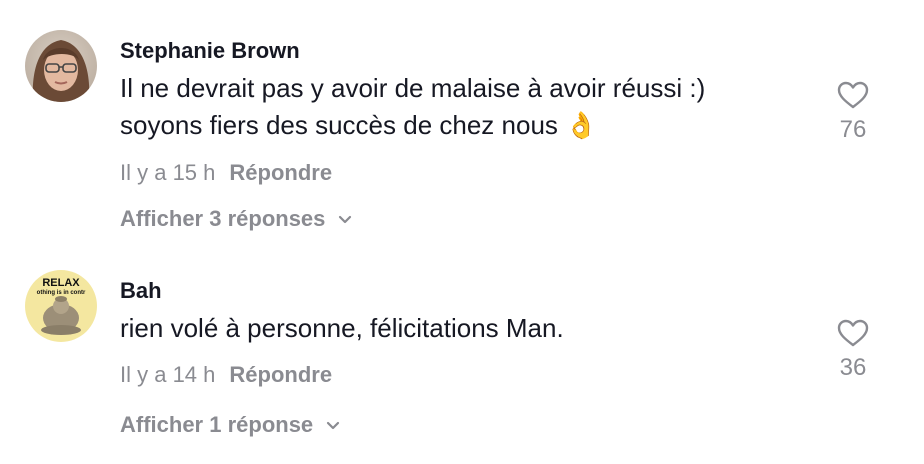 The width and height of the screenshot is (924, 464). Describe the element at coordinates (853, 350) in the screenshot. I see `like-area: 36` at that location.